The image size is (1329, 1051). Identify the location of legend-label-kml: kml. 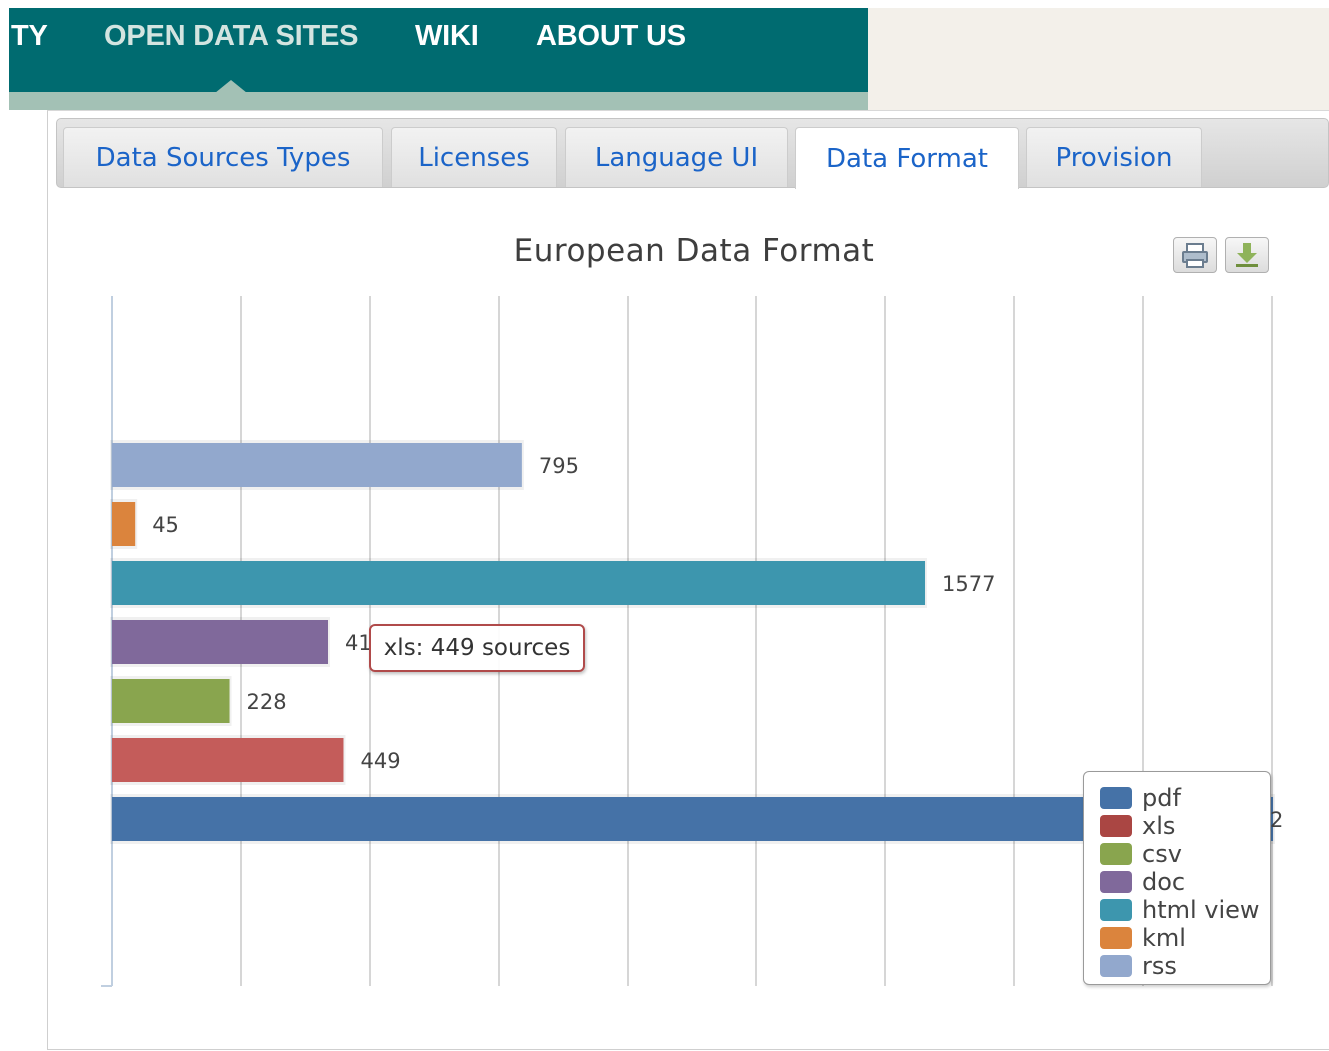
(1164, 938).